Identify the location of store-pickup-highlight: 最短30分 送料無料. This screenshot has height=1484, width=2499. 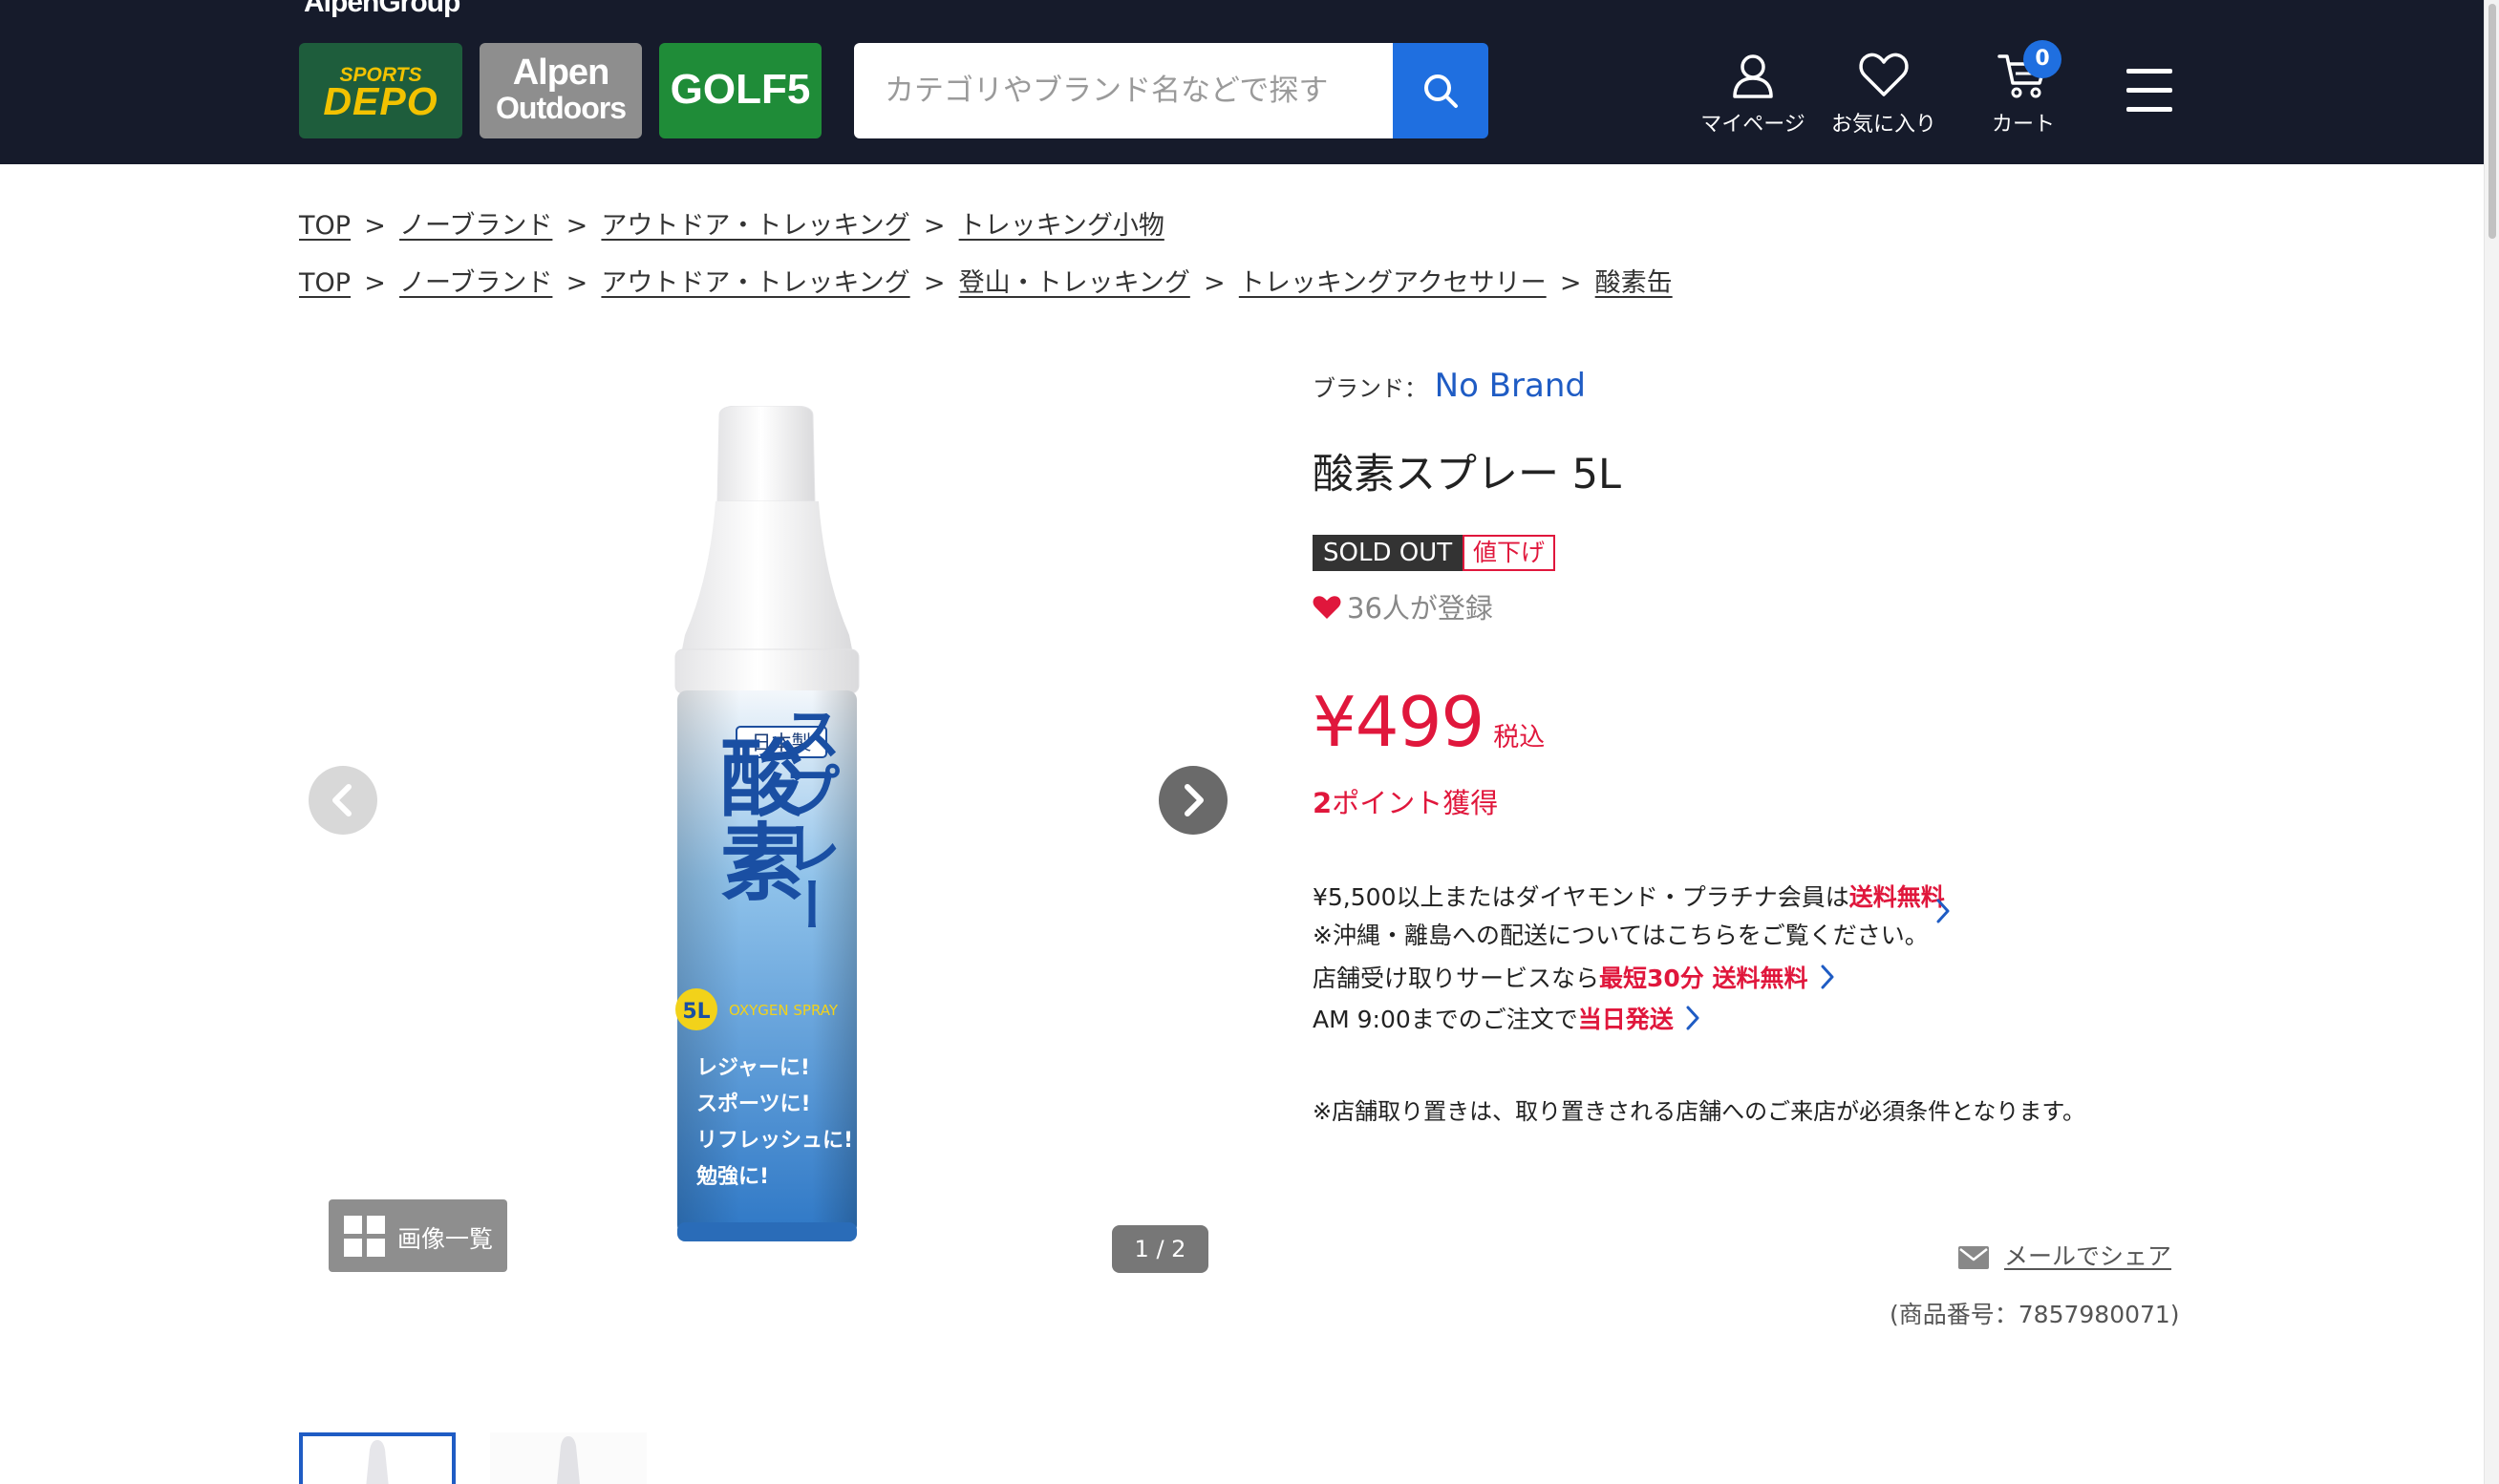
(1703, 979).